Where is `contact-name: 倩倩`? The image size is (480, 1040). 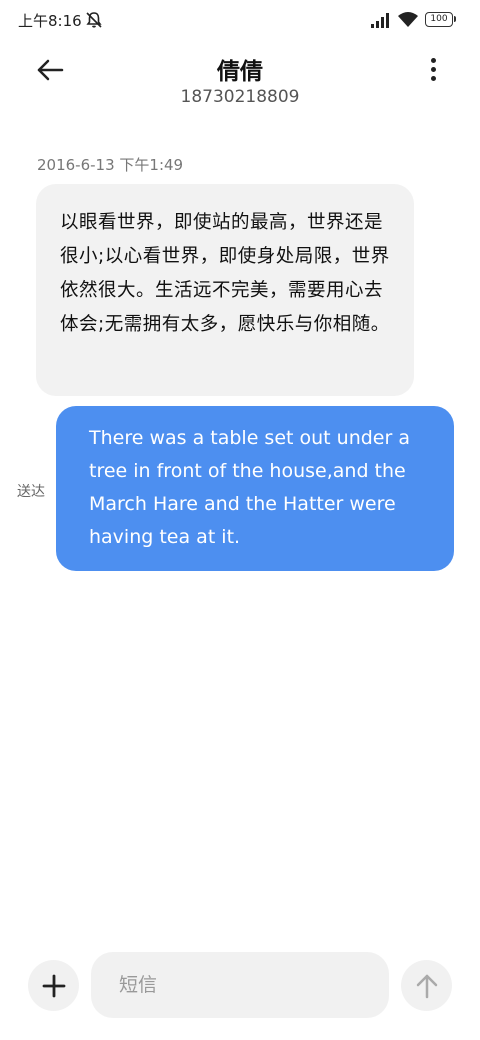 contact-name: 倩倩 is located at coordinates (240, 72).